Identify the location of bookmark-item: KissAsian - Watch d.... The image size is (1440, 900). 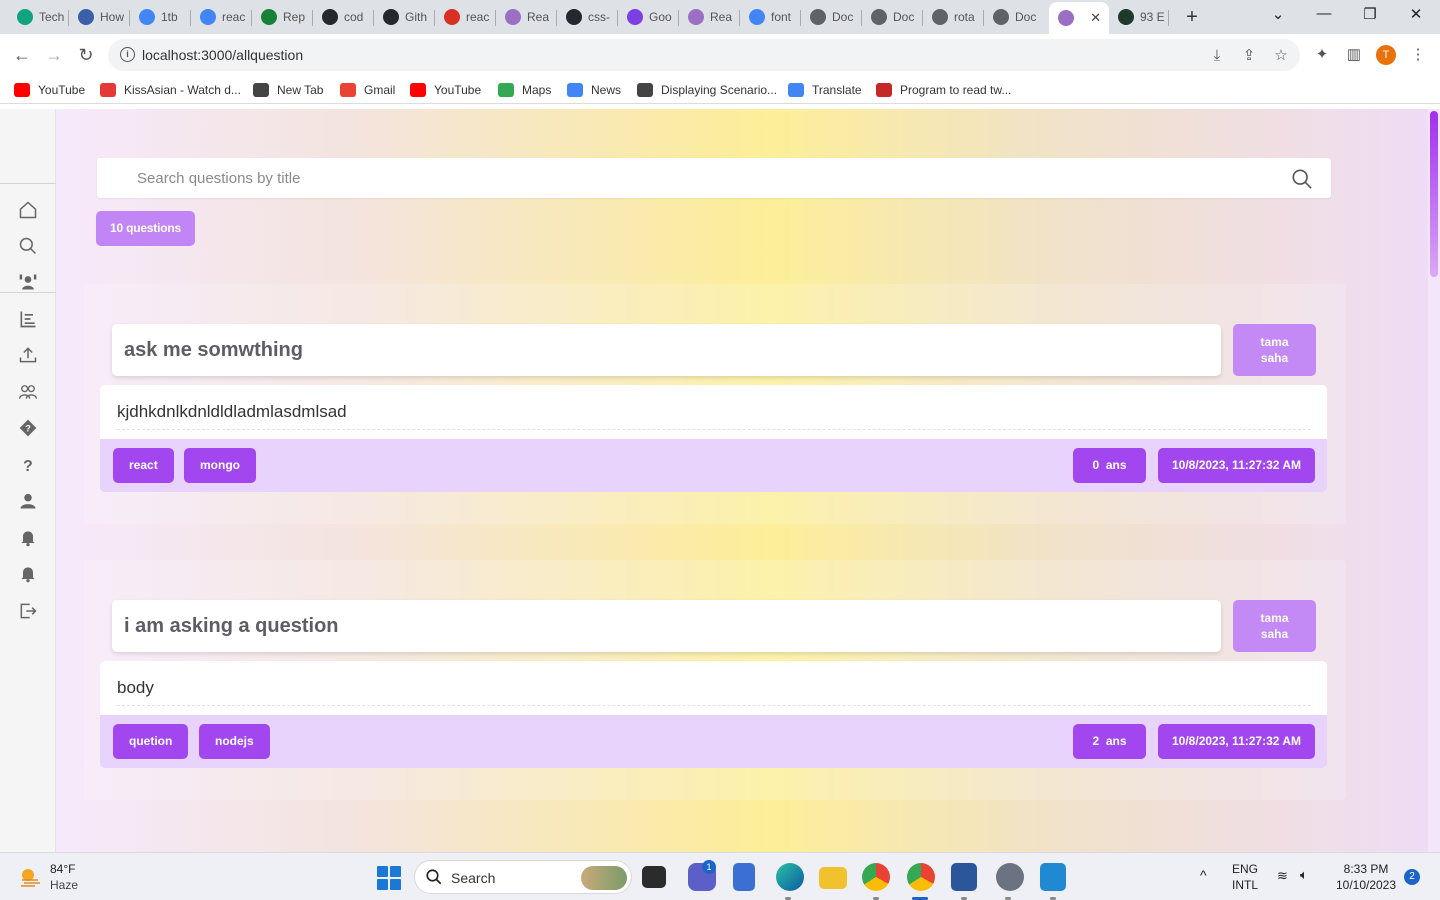
(170, 90).